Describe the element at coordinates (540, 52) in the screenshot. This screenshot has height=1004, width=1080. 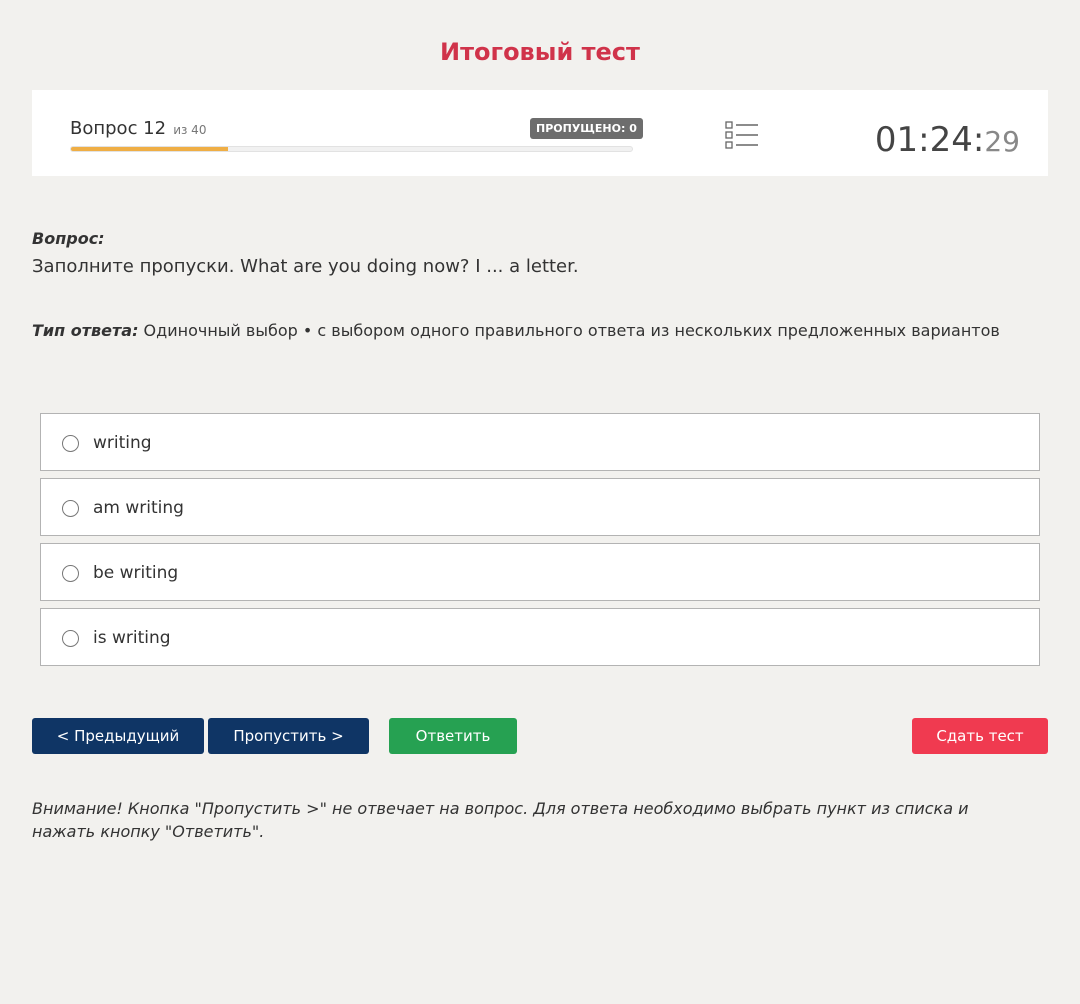
I see `page-title: Итоговый тест` at that location.